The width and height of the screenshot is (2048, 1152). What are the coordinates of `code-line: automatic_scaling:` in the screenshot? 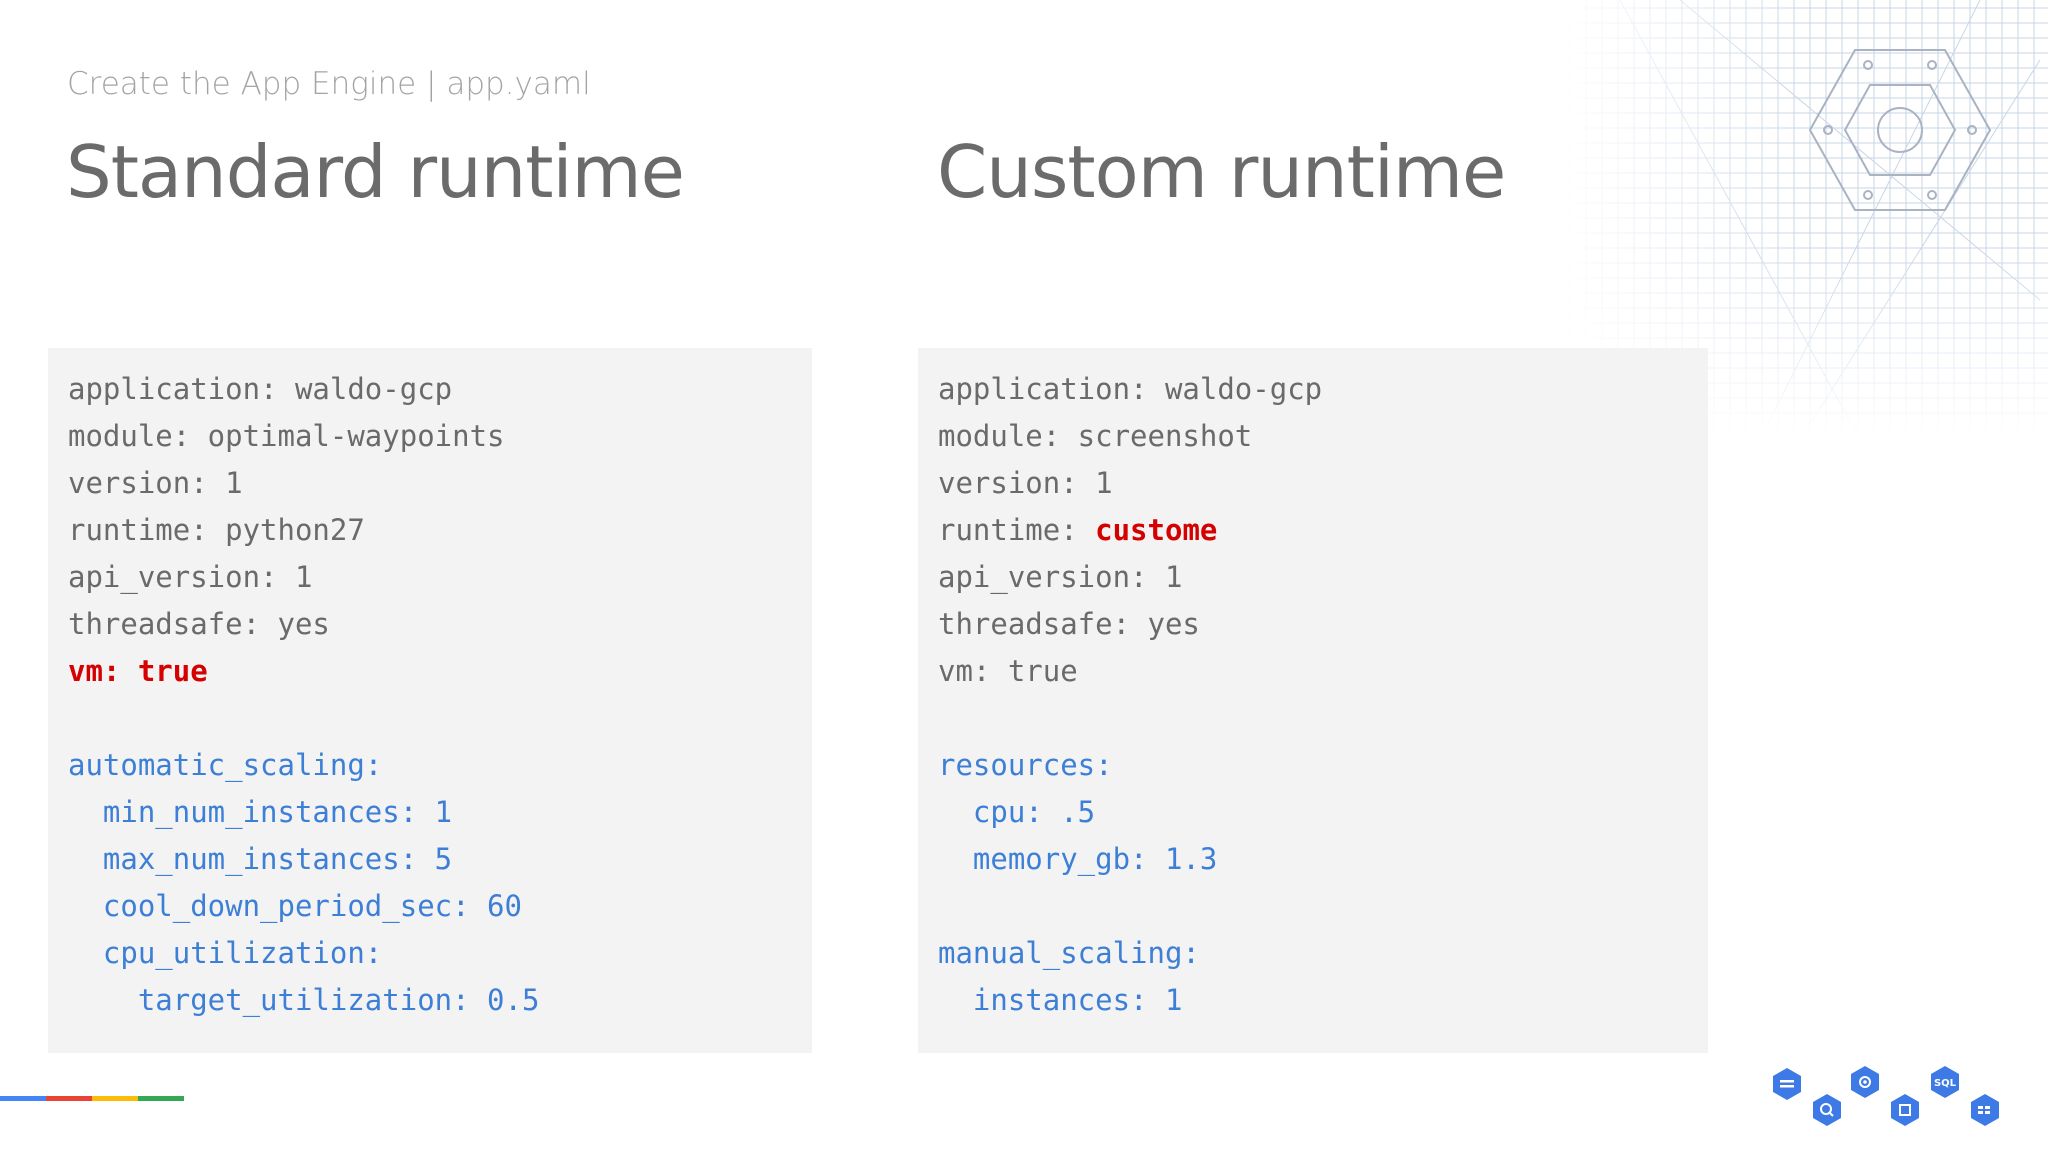 It's located at (225, 765).